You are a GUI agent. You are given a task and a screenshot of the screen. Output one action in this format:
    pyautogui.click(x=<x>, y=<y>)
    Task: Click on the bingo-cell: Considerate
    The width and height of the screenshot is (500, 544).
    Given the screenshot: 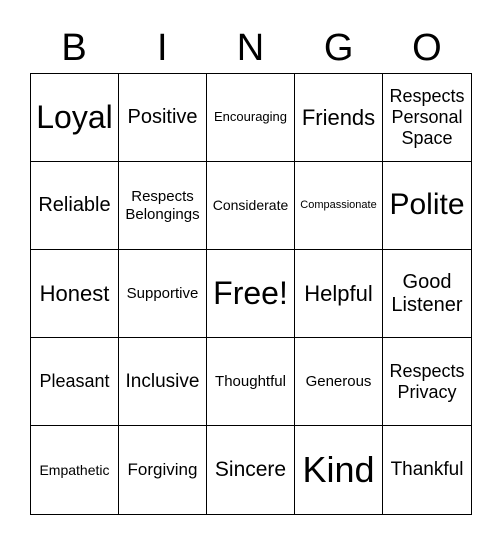 What is the action you would take?
    pyautogui.click(x=251, y=206)
    